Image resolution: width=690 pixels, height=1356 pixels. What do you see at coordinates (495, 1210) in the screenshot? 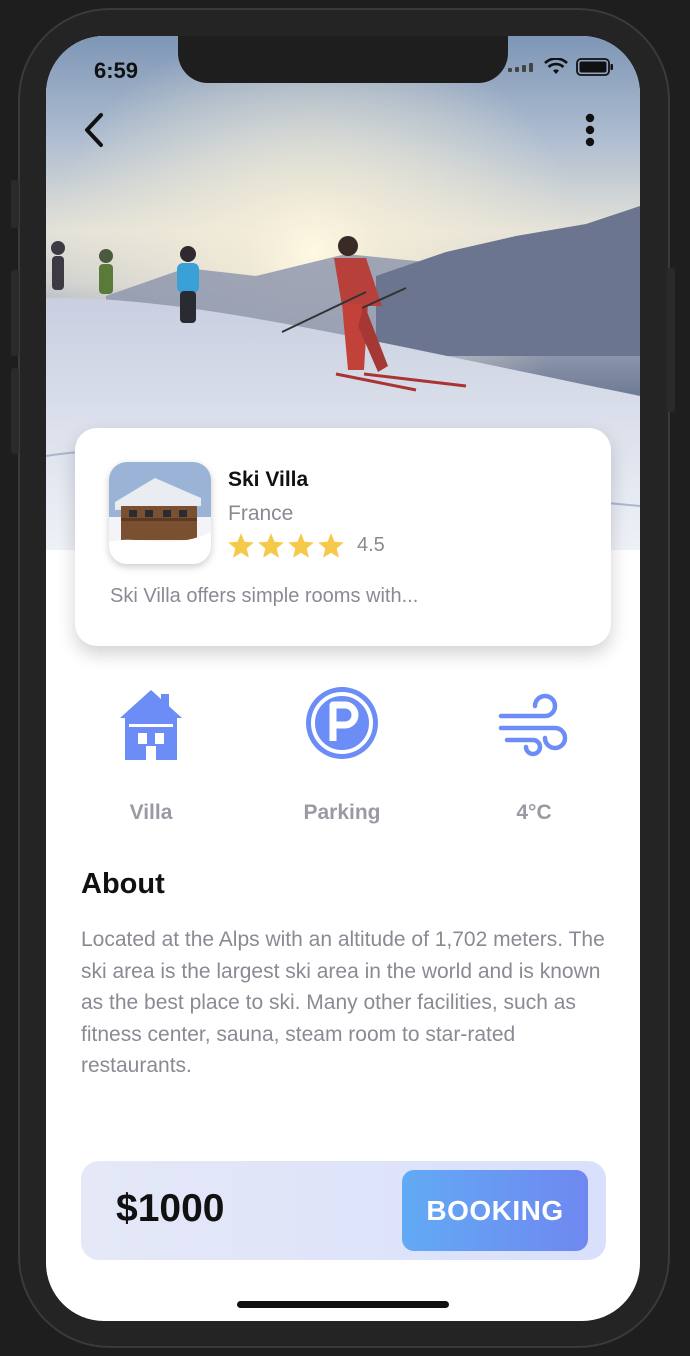
I see `booking-button: BOOKING` at bounding box center [495, 1210].